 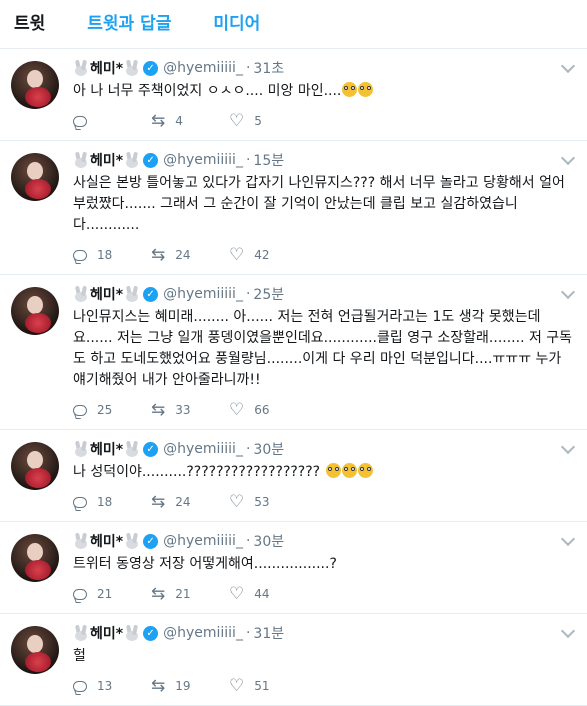 I want to click on like-button: ♡ 5, so click(x=268, y=121).